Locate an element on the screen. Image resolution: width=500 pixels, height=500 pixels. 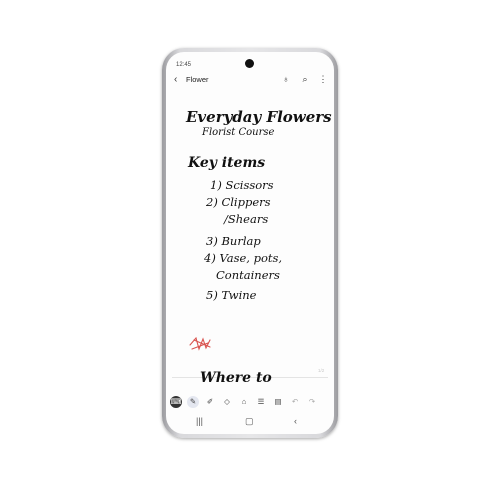
list-item: Containers is located at coordinates (248, 275).